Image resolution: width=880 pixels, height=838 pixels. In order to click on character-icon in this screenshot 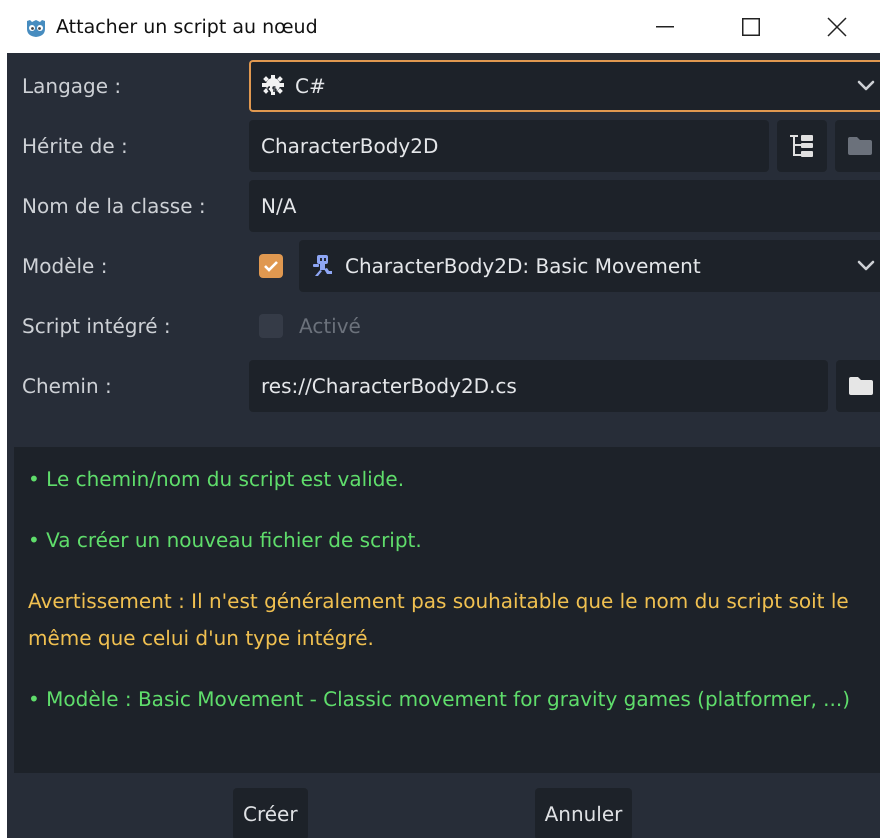, I will do `click(323, 266)`.